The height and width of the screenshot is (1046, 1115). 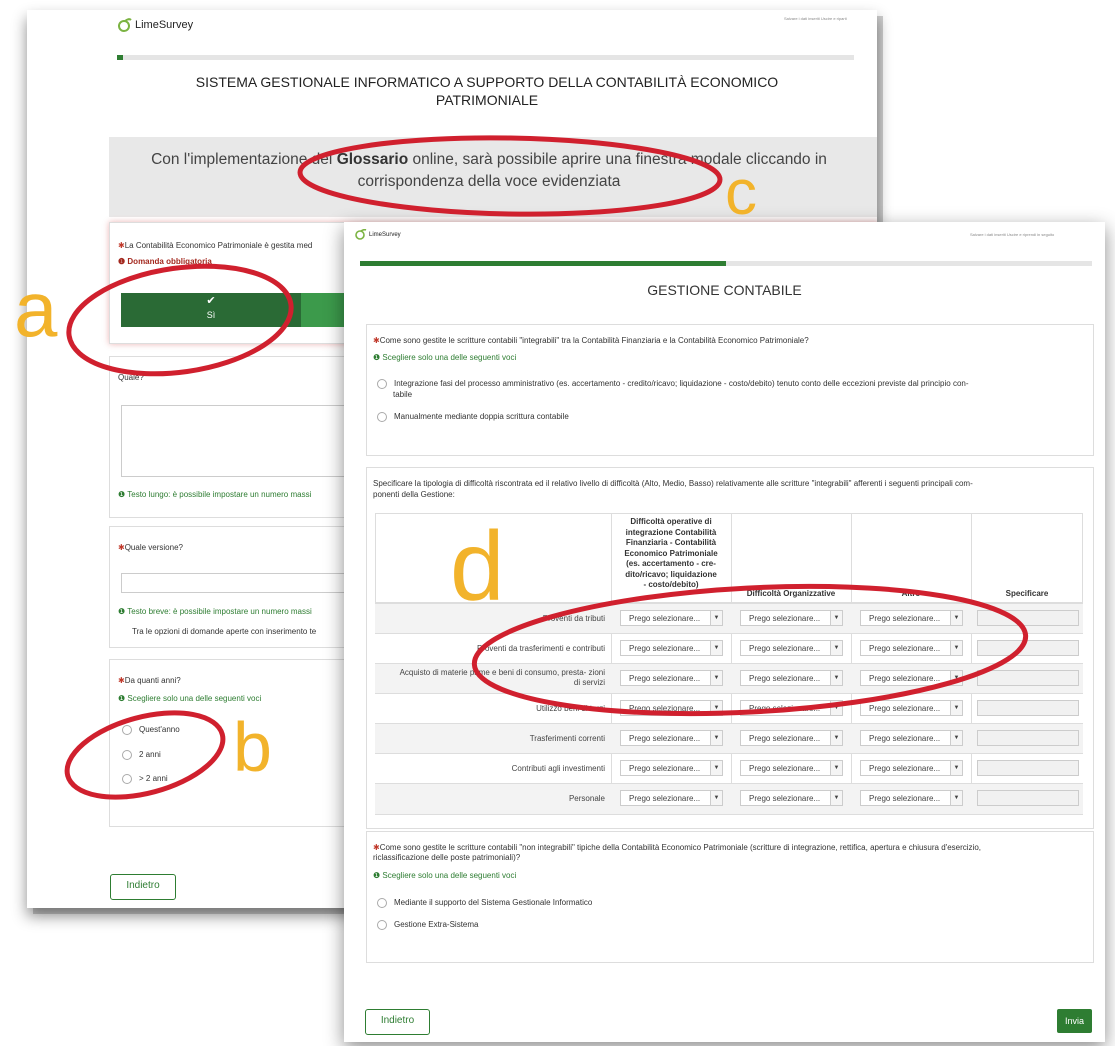 What do you see at coordinates (477, 566) in the screenshot?
I see `marker-d: d` at bounding box center [477, 566].